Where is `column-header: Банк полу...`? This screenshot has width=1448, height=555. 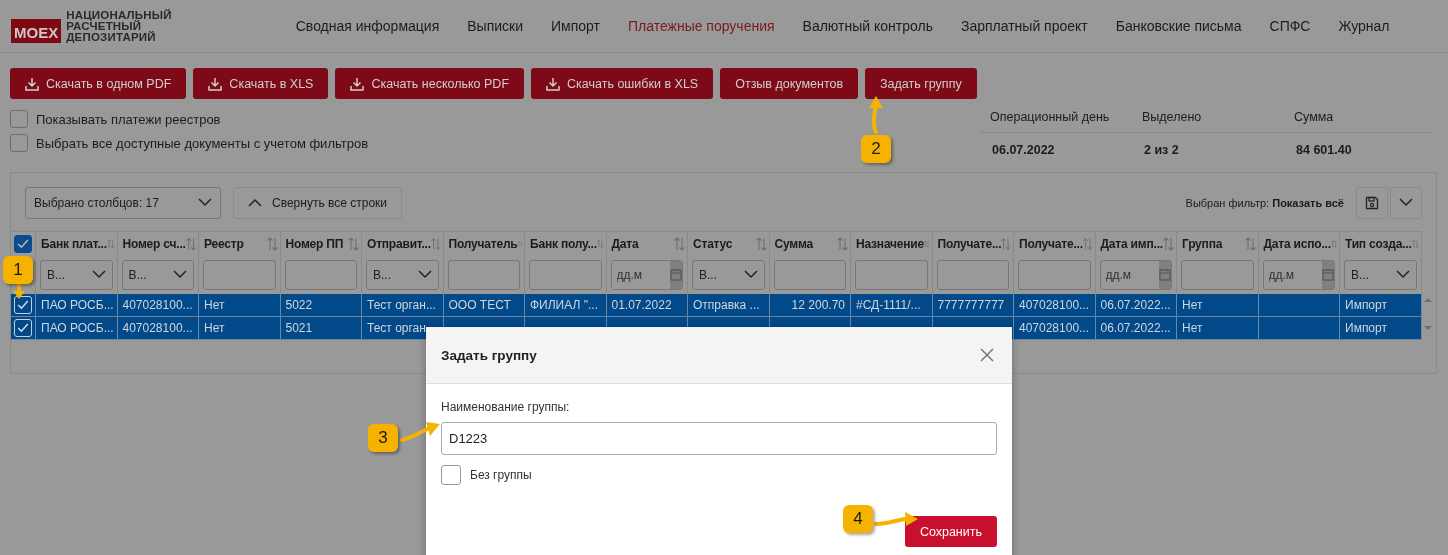 column-header: Банк полу... is located at coordinates (563, 243).